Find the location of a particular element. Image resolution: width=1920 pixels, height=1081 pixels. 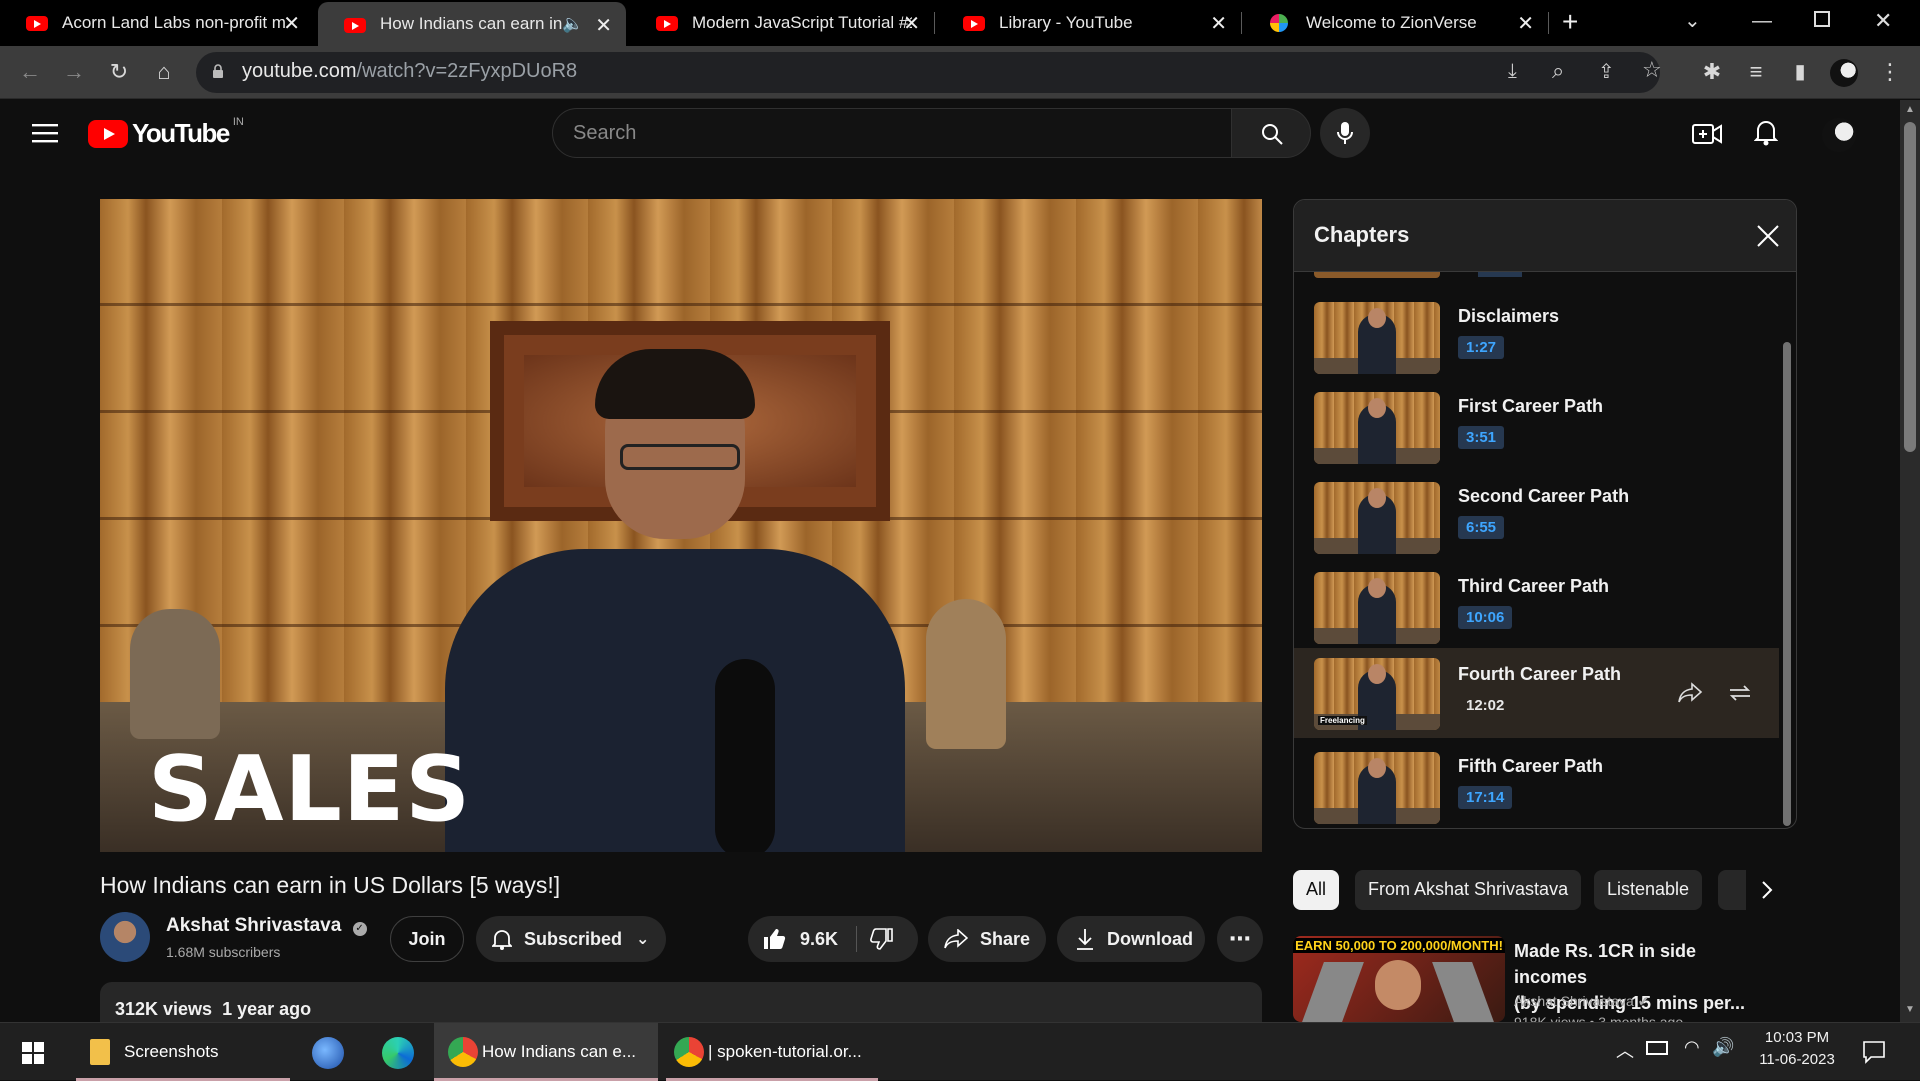

scrollbar-thumb is located at coordinates (1910, 287).